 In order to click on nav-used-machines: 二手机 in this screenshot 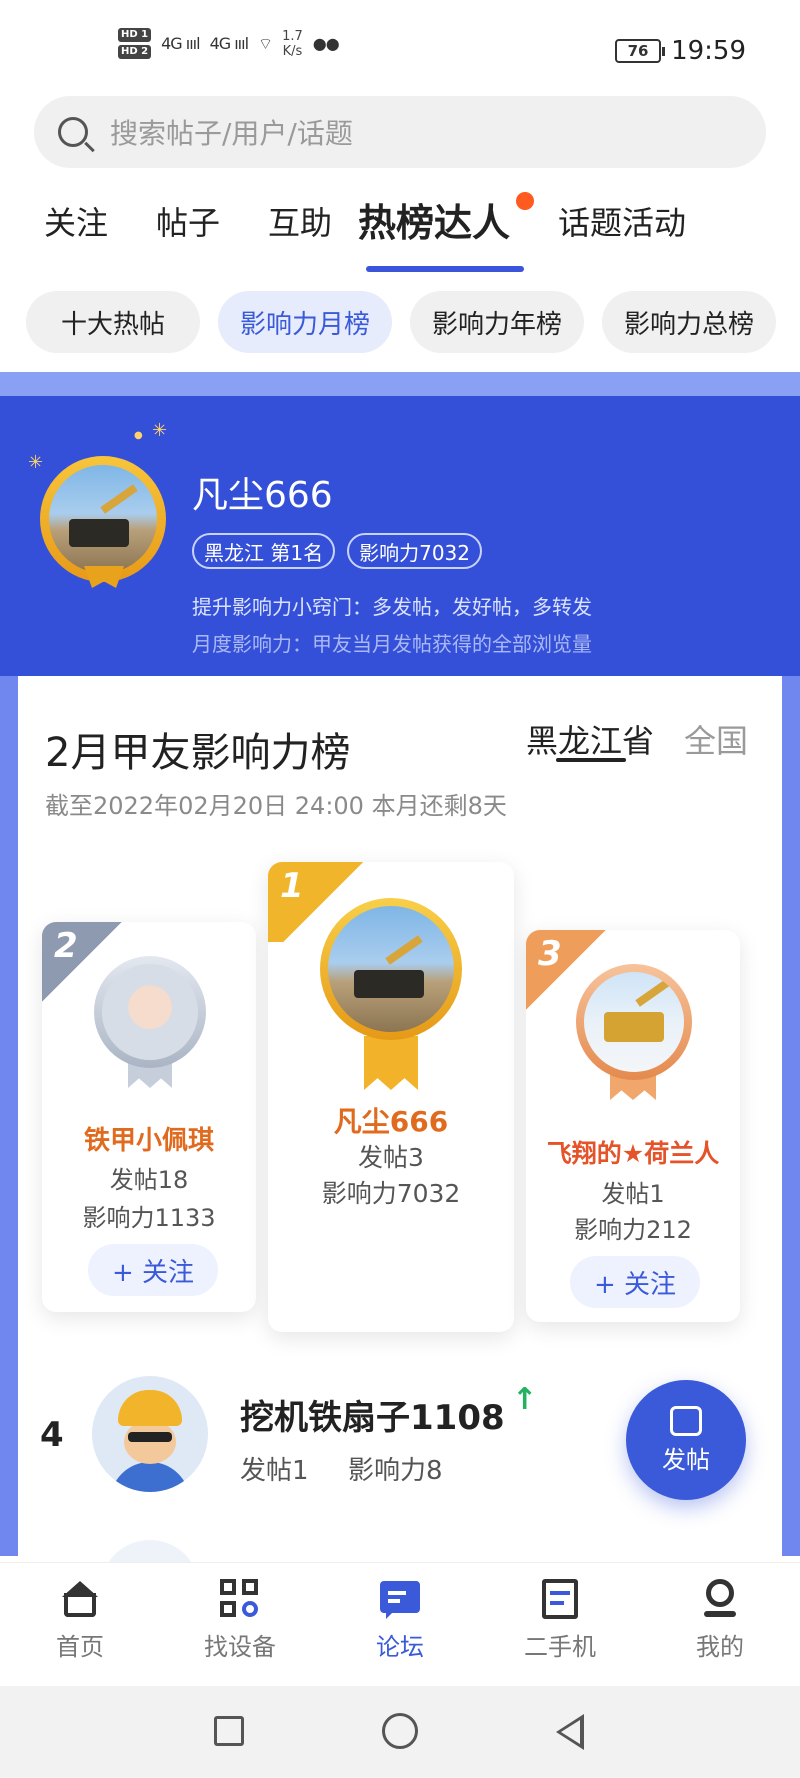, I will do `click(560, 1620)`.